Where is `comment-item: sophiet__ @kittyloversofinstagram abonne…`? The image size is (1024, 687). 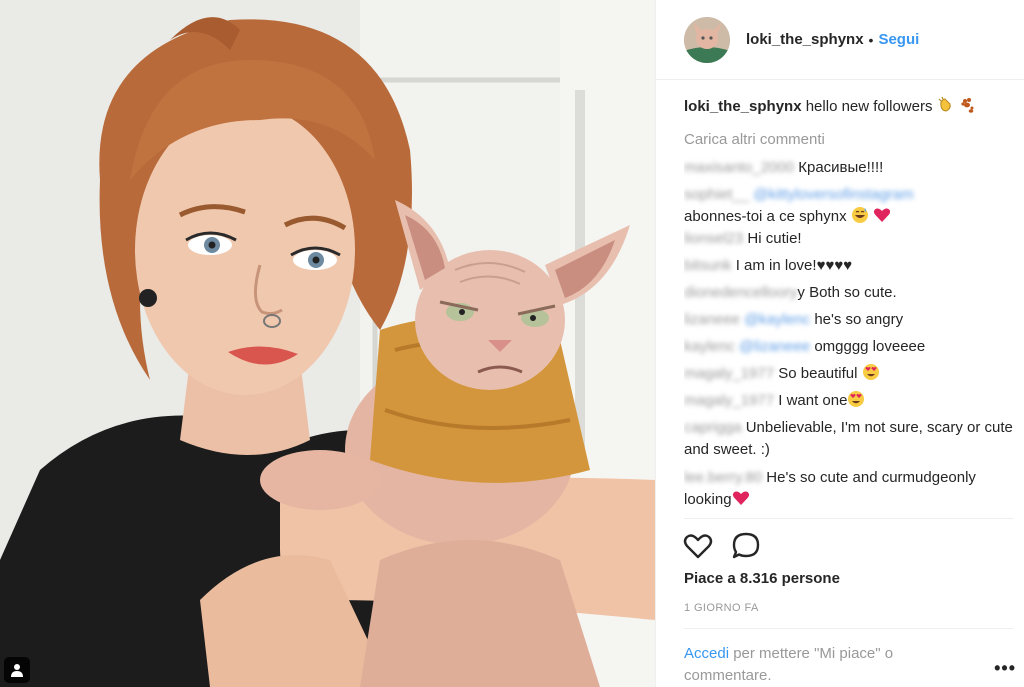
comment-item: sophiet__ @kittyloversofinstagram abonne… is located at coordinates (849, 206).